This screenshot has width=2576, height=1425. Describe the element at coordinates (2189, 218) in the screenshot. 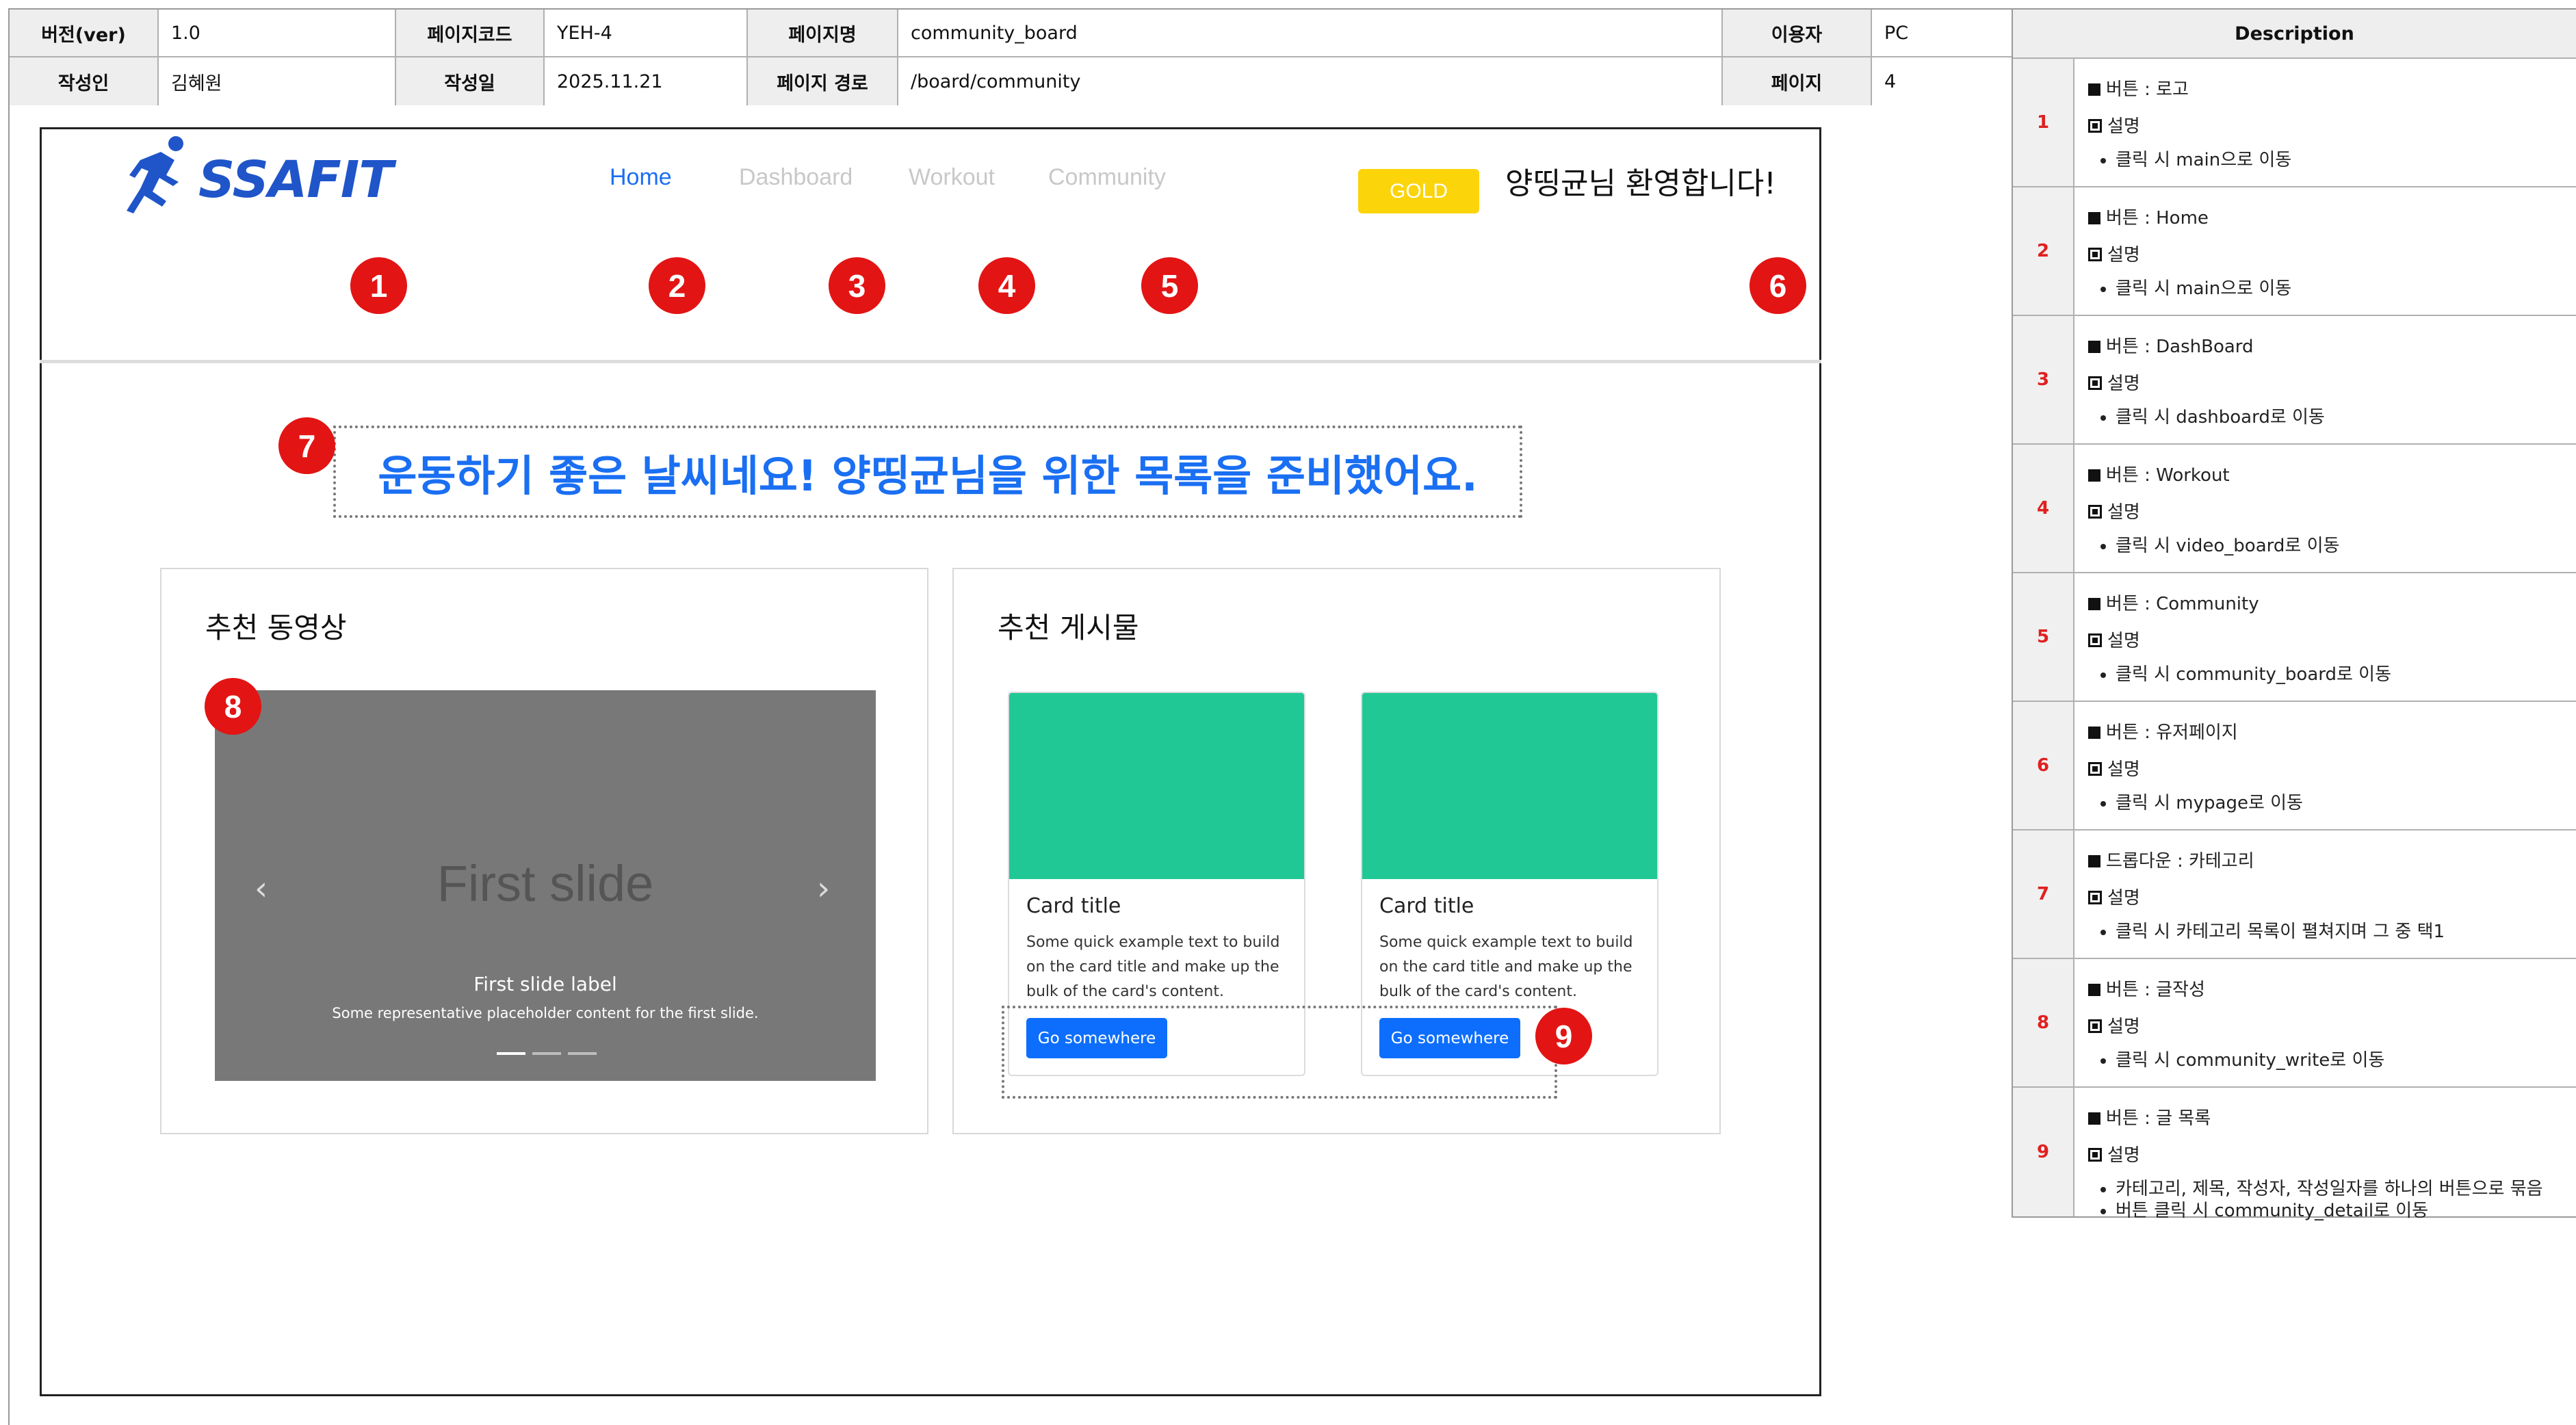

I see `description-item-title: 버튼 : Home` at that location.